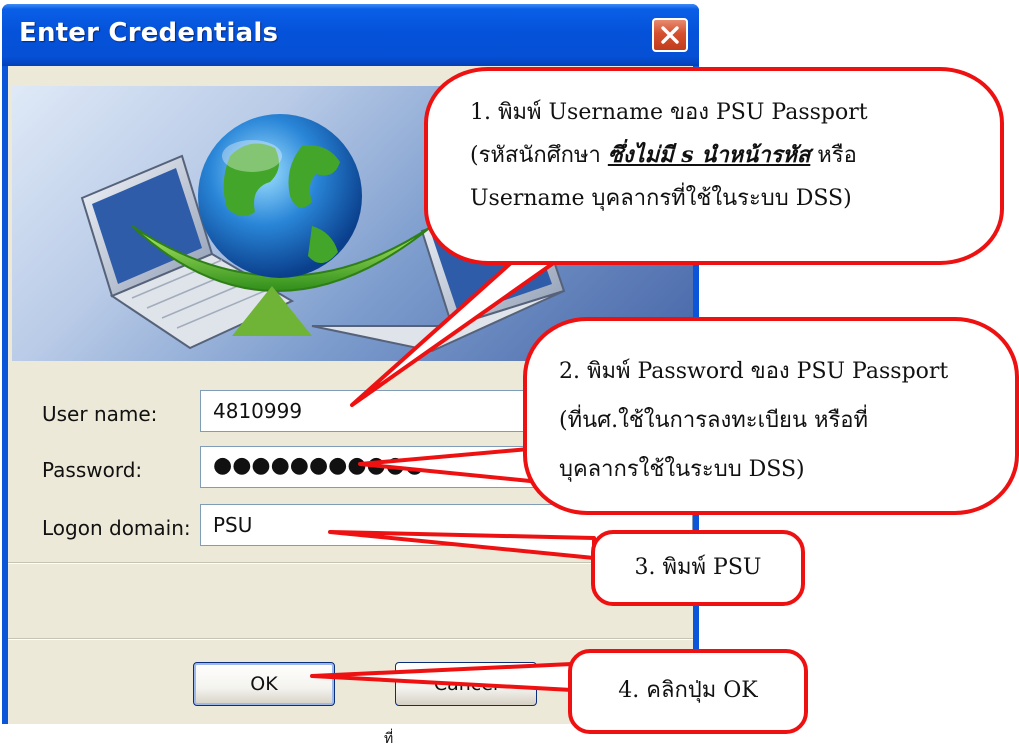 This screenshot has height=750, width=1019. I want to click on footer-text: ที่, so click(389, 739).